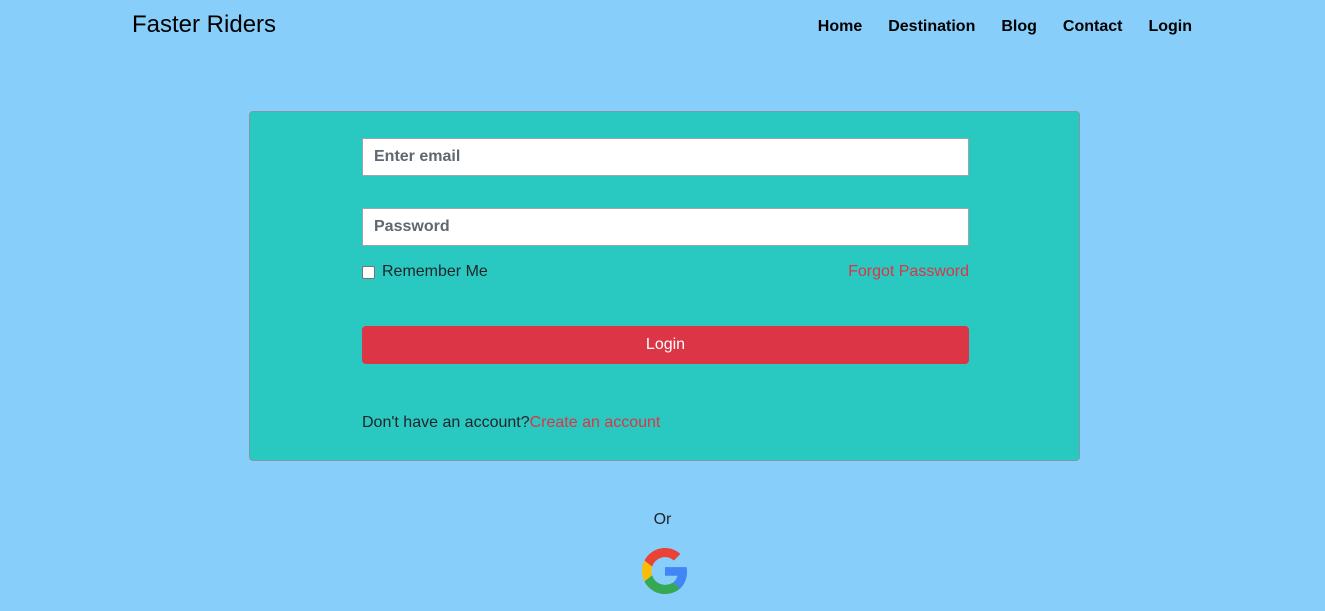  What do you see at coordinates (1019, 27) in the screenshot?
I see `nav-link-blog: Blog` at bounding box center [1019, 27].